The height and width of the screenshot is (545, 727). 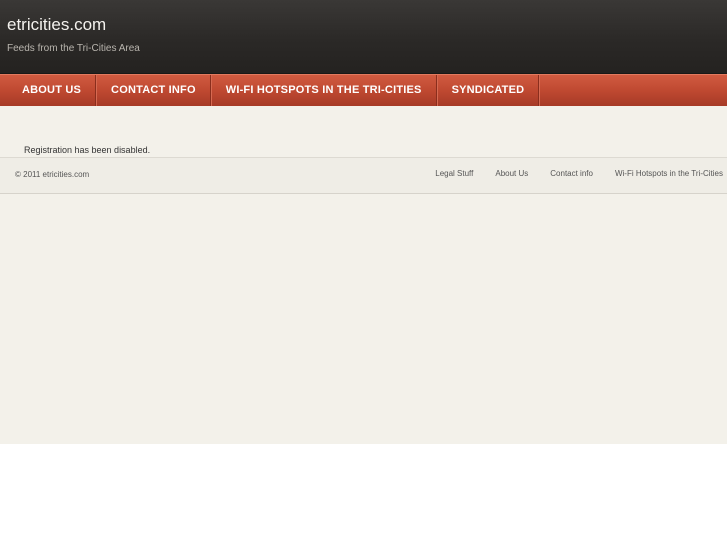 What do you see at coordinates (454, 173) in the screenshot?
I see `footer-link-legal-stuff: Legal Stuff` at bounding box center [454, 173].